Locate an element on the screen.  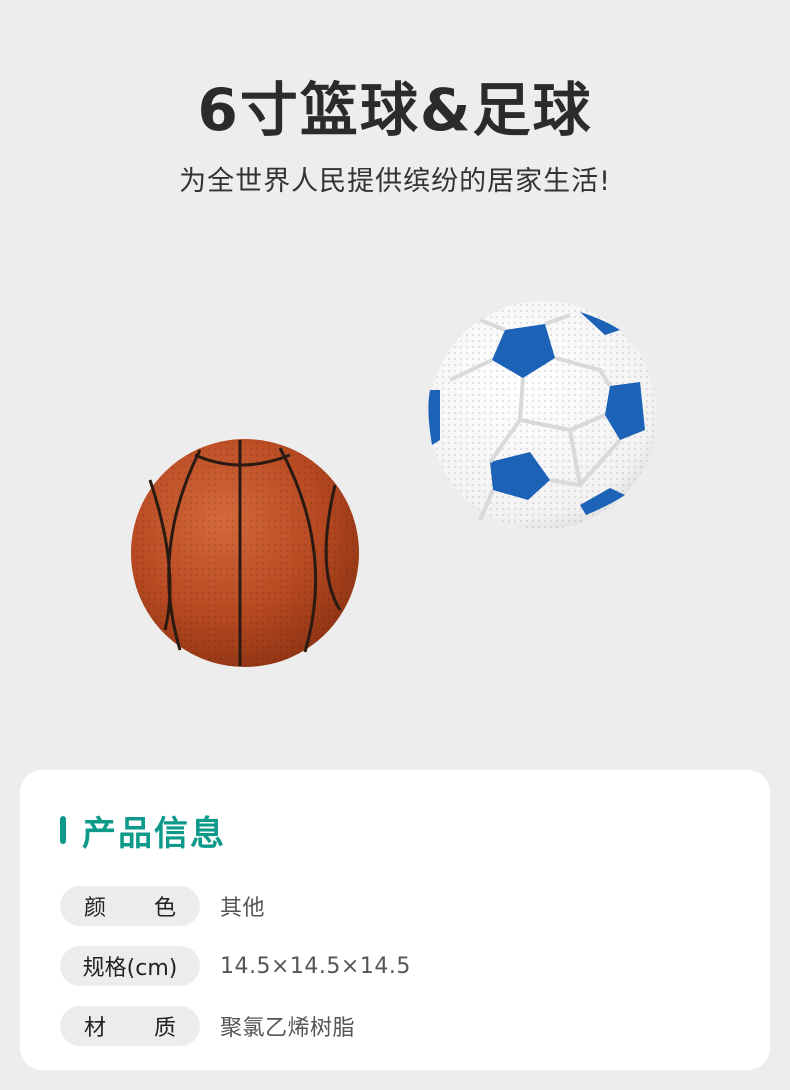
row-label: 规格(cm) is located at coordinates (130, 966).